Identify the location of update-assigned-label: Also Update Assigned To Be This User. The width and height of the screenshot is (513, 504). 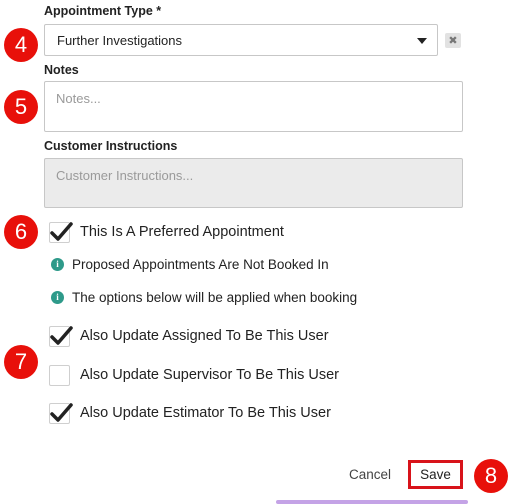
(204, 336).